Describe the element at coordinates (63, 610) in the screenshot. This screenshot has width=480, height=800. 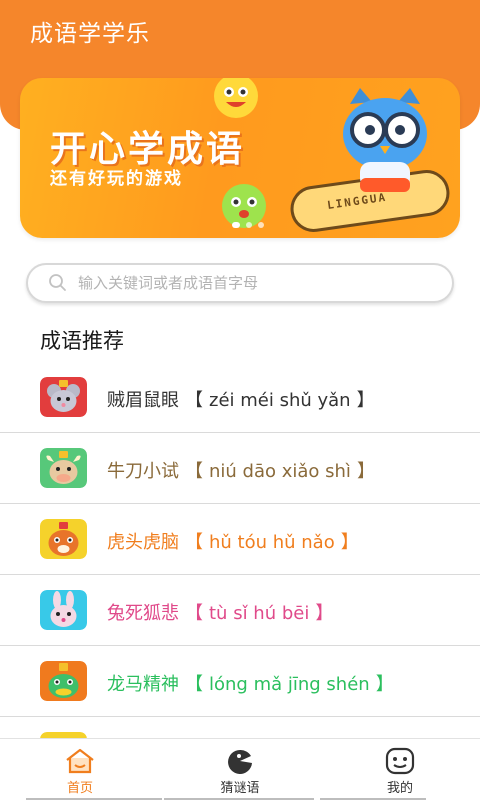
I see `rabbit-icon` at that location.